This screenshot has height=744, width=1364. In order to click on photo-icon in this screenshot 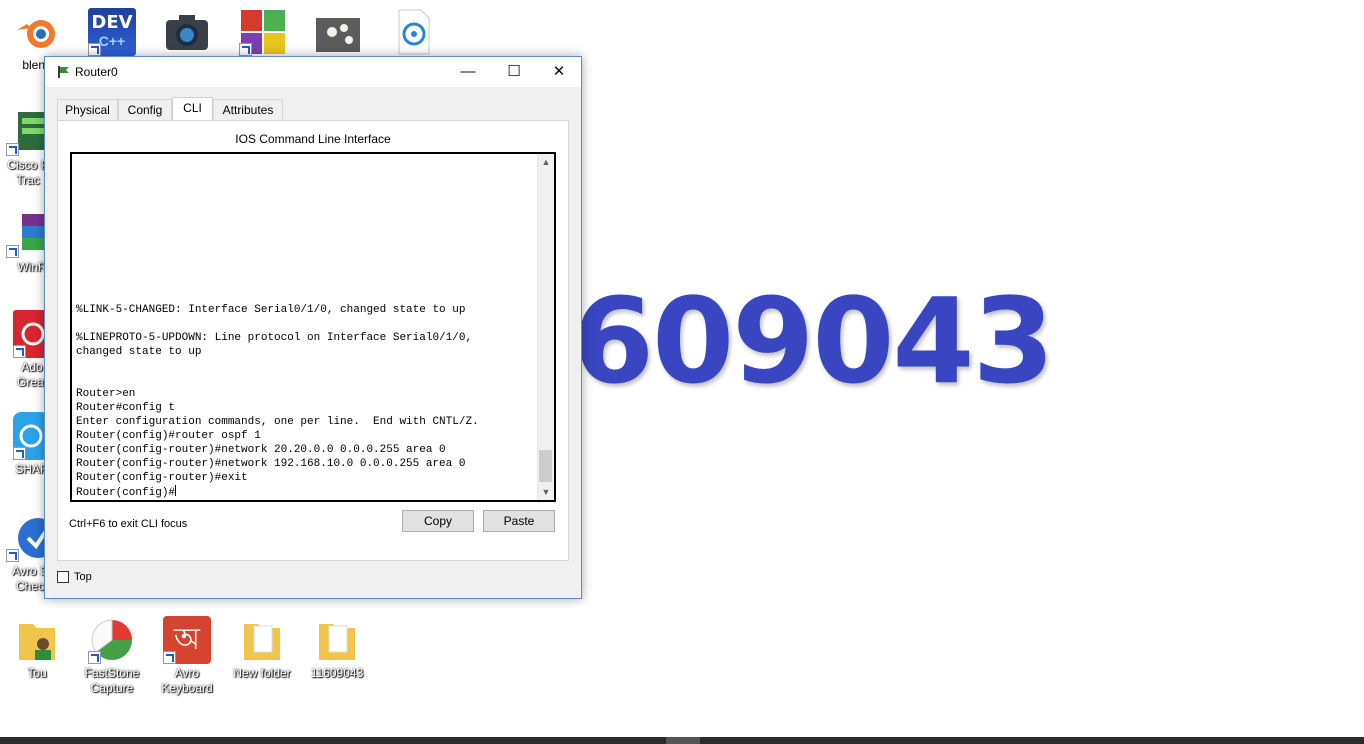, I will do `click(338, 32)`.